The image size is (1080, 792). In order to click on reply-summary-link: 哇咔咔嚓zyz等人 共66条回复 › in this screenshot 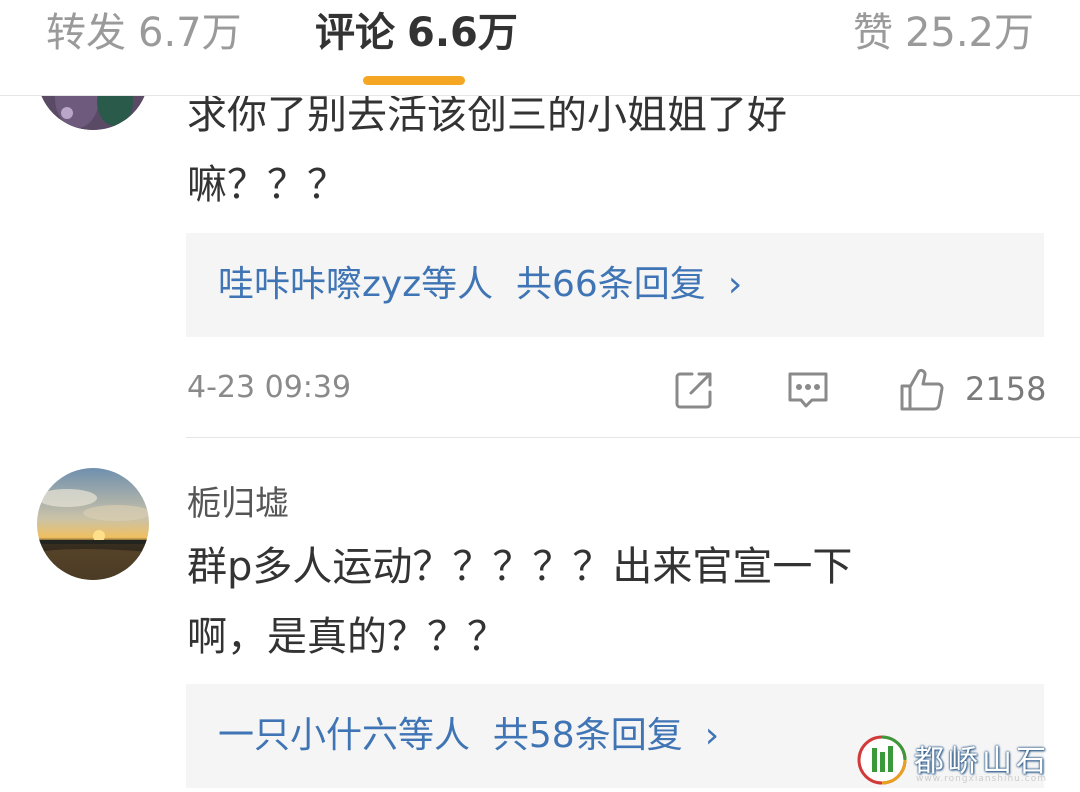, I will do `click(480, 285)`.